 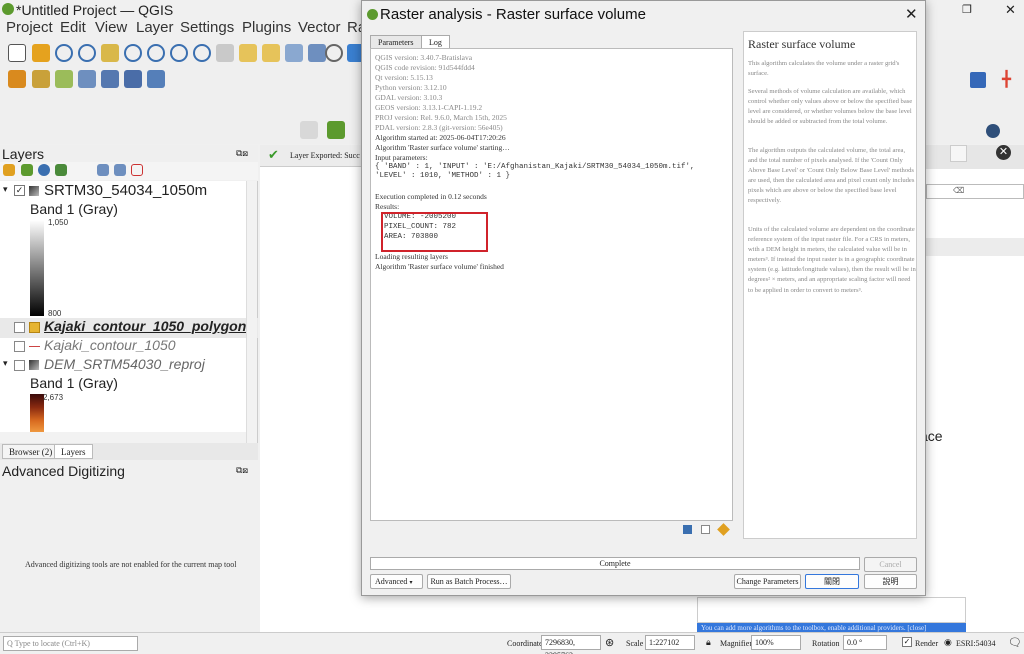 I want to click on copy-log-icon, so click(x=705, y=529).